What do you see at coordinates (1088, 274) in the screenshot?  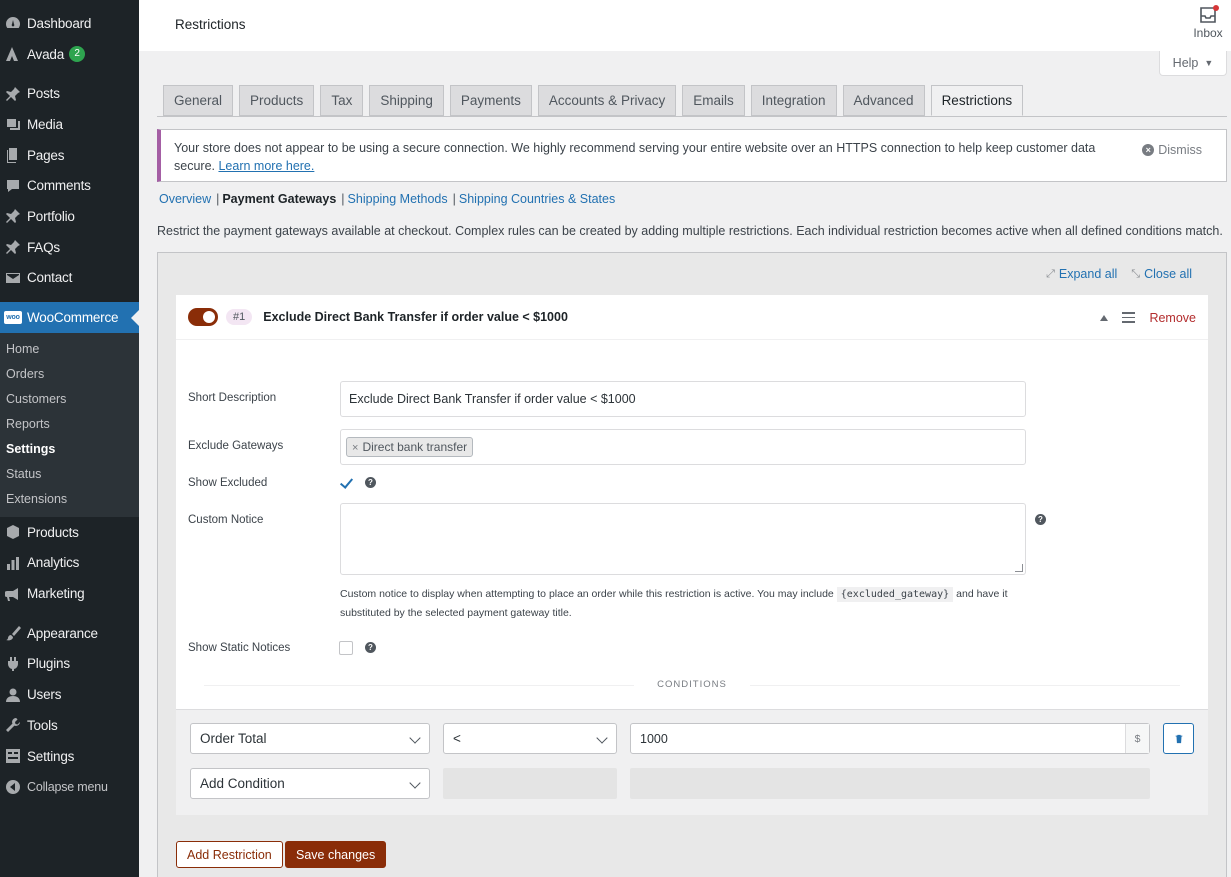 I see `expand-all-label: Expand all` at bounding box center [1088, 274].